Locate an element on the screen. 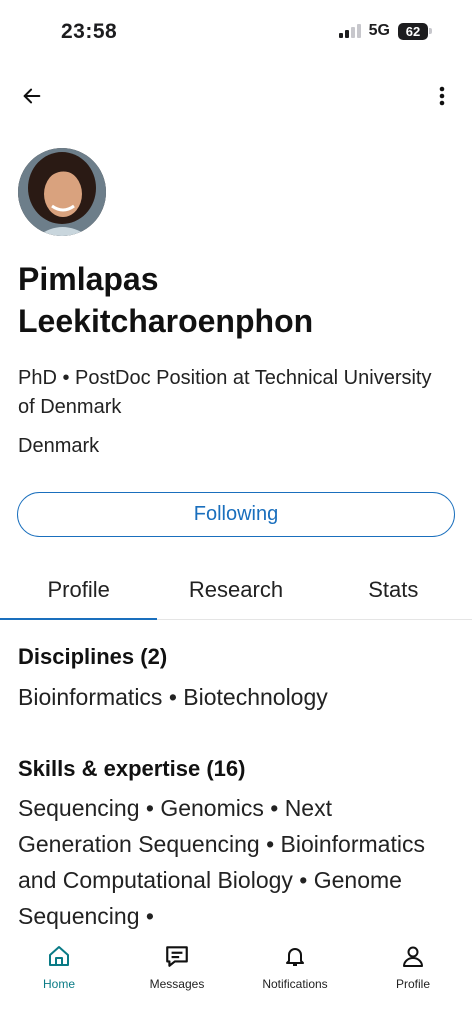  tab-profile: Profile is located at coordinates (79, 590).